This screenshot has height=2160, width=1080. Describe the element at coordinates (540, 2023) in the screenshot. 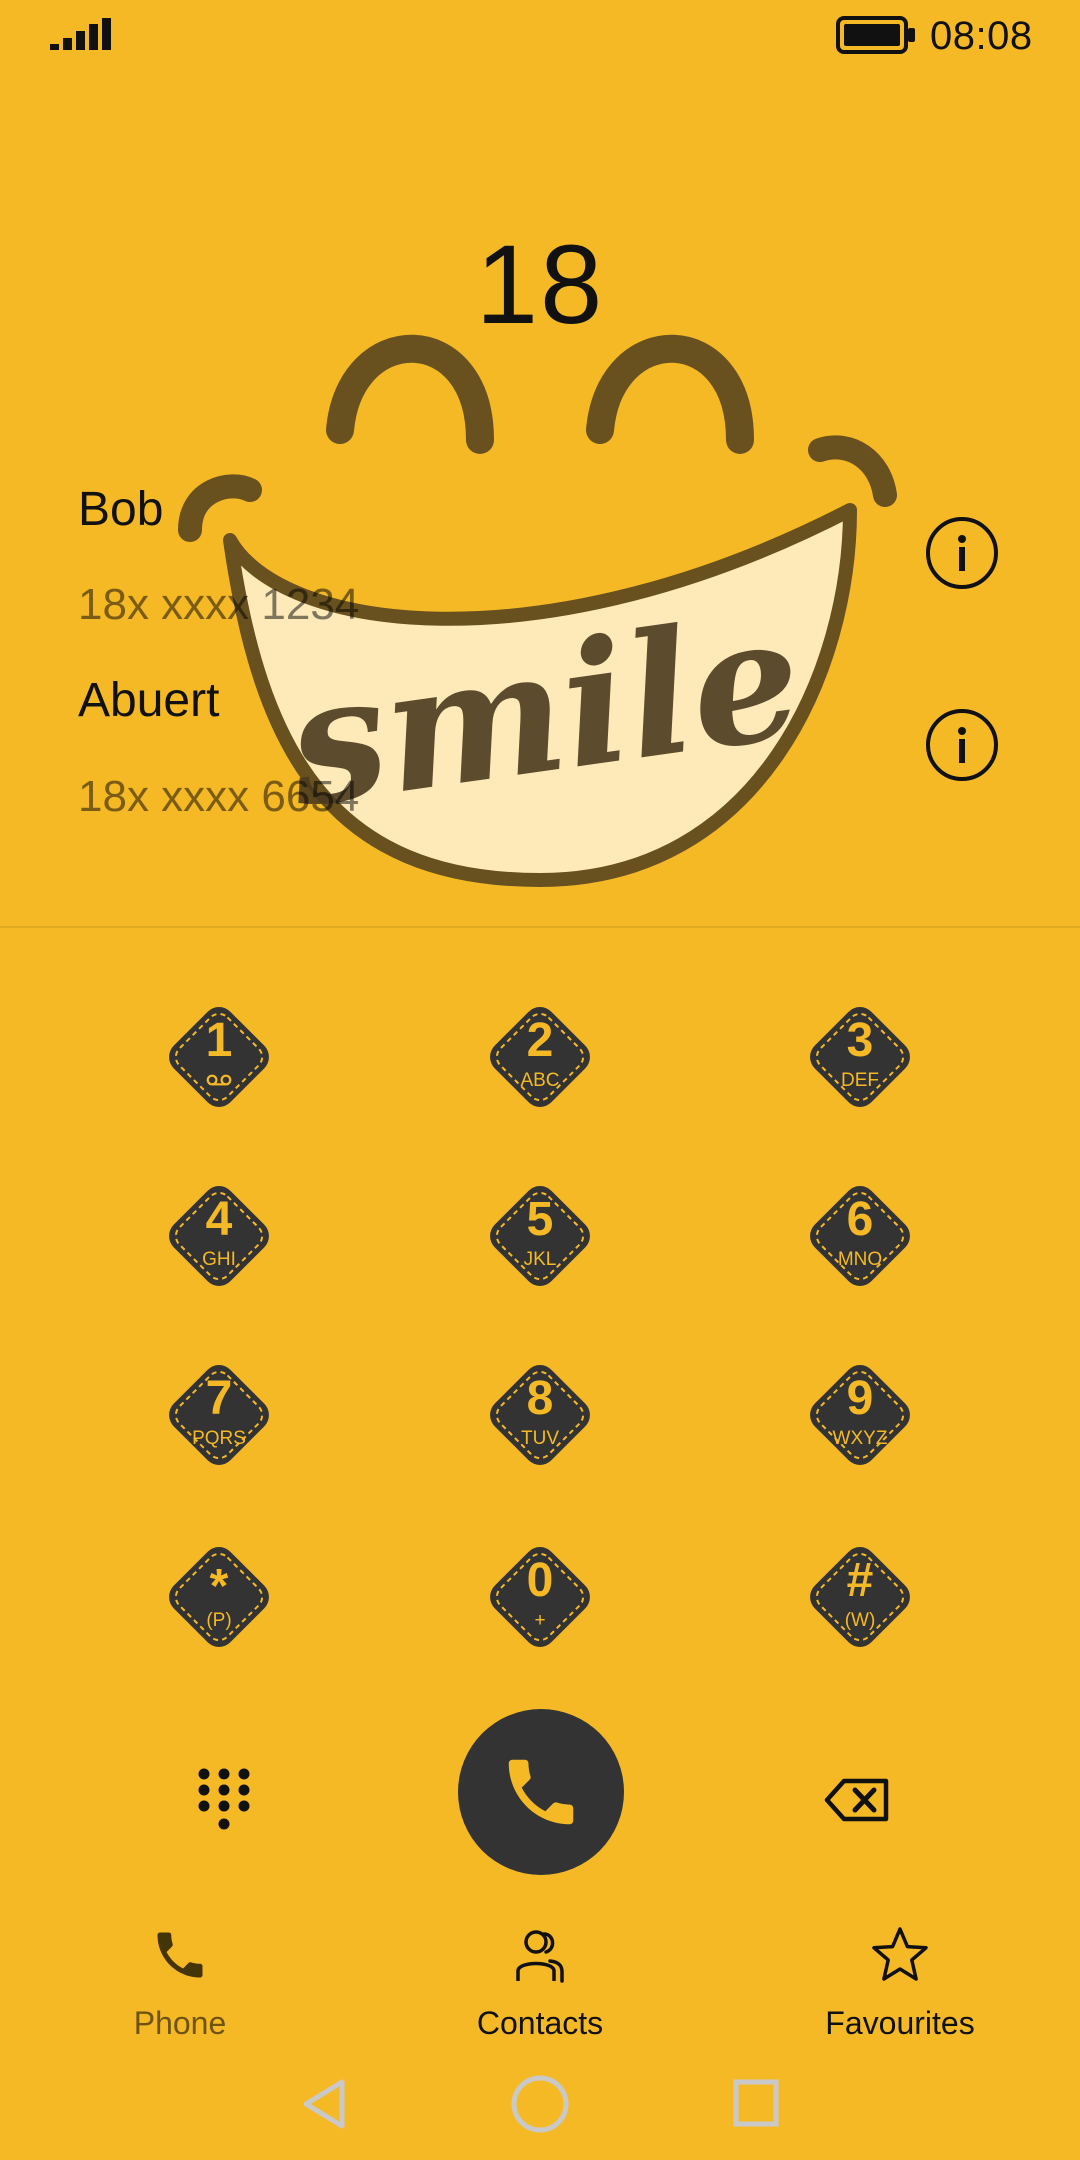

I see `tab-label: Contacts` at that location.